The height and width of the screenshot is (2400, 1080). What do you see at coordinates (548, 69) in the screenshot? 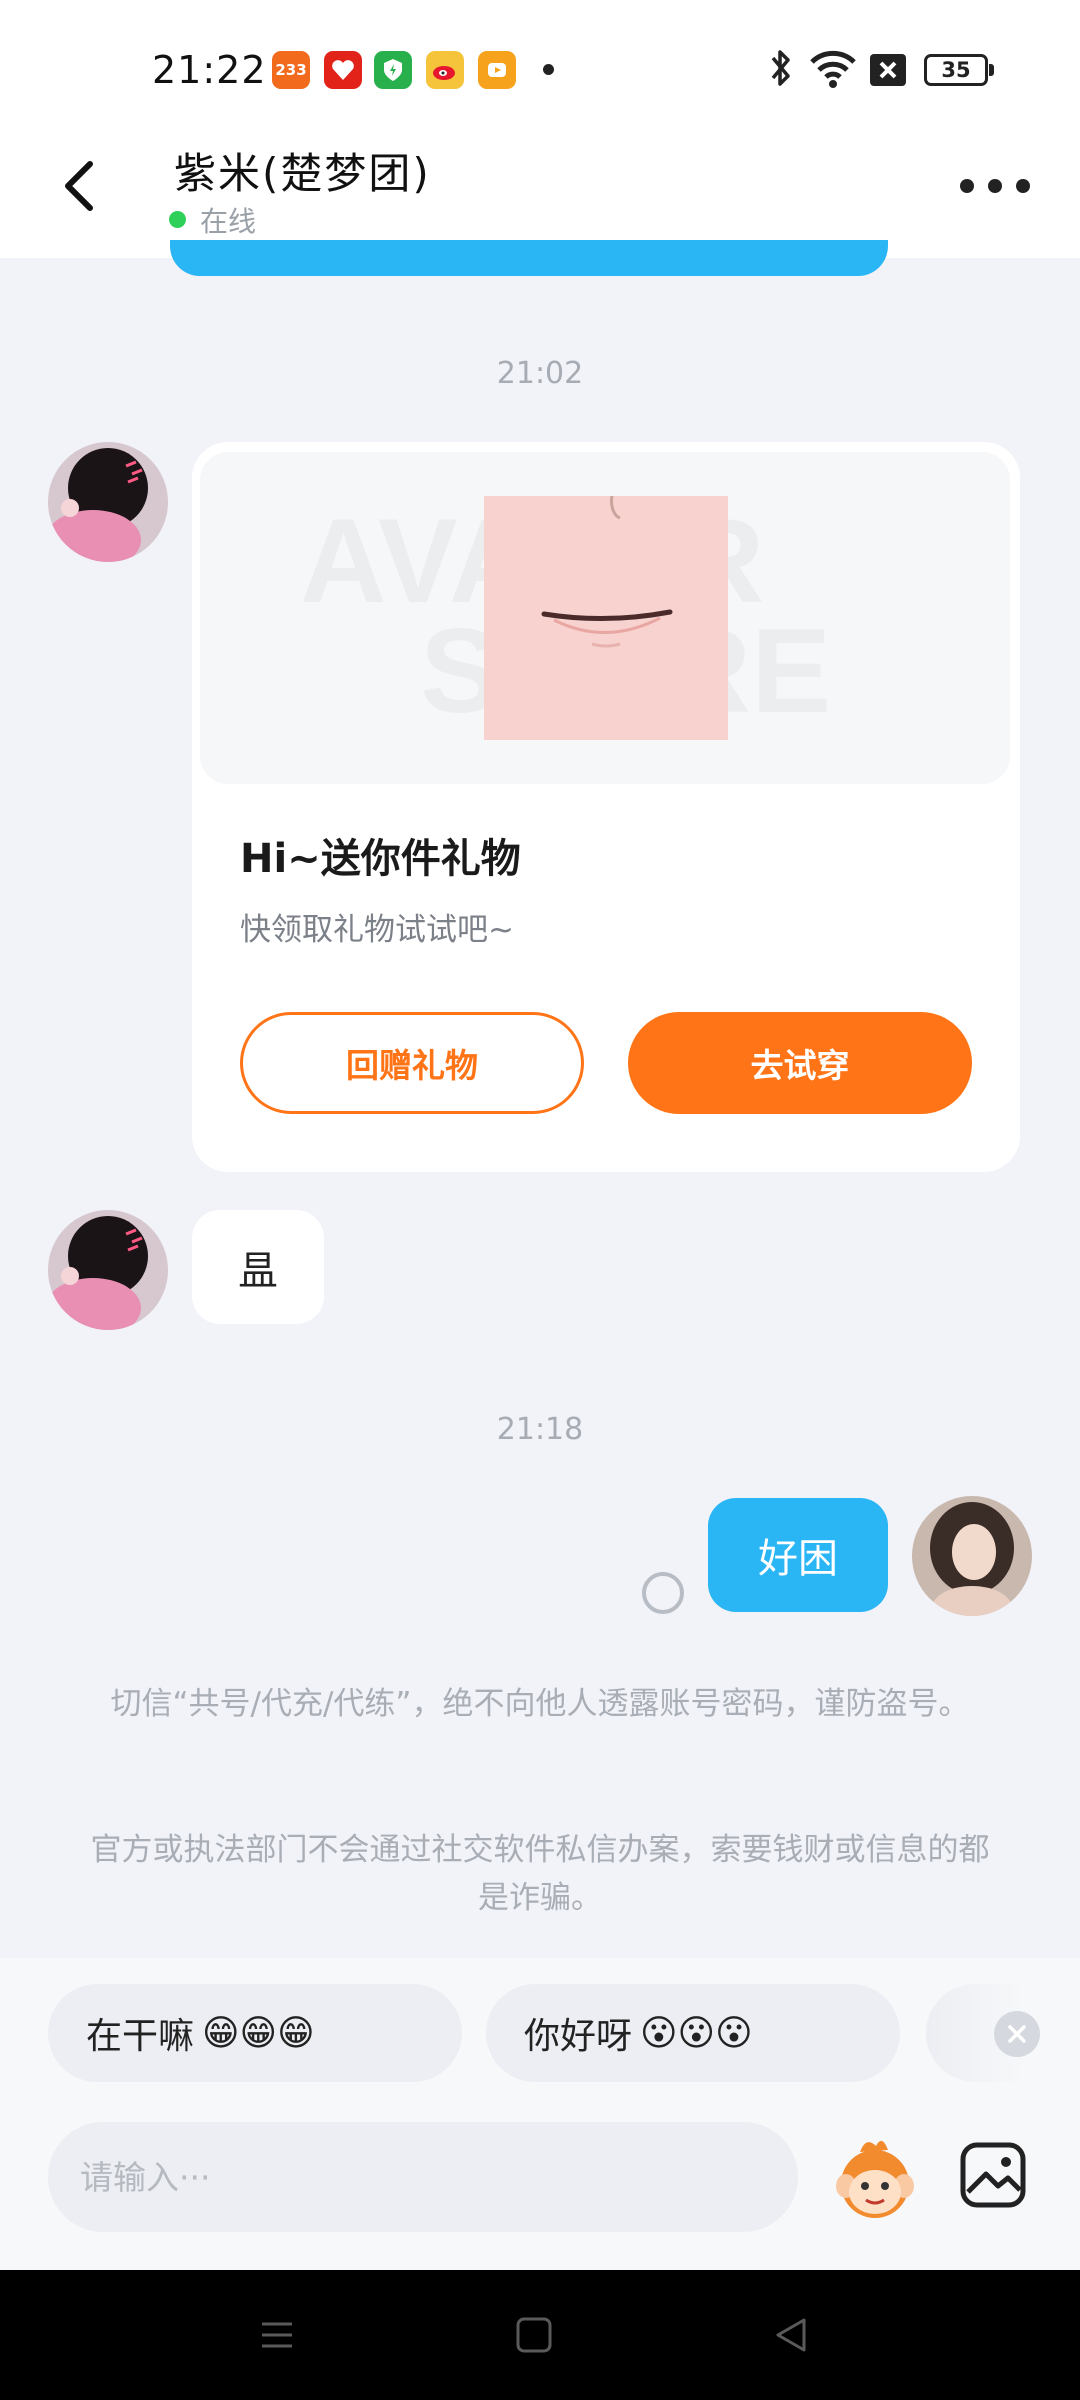
I see `notification-dot` at bounding box center [548, 69].